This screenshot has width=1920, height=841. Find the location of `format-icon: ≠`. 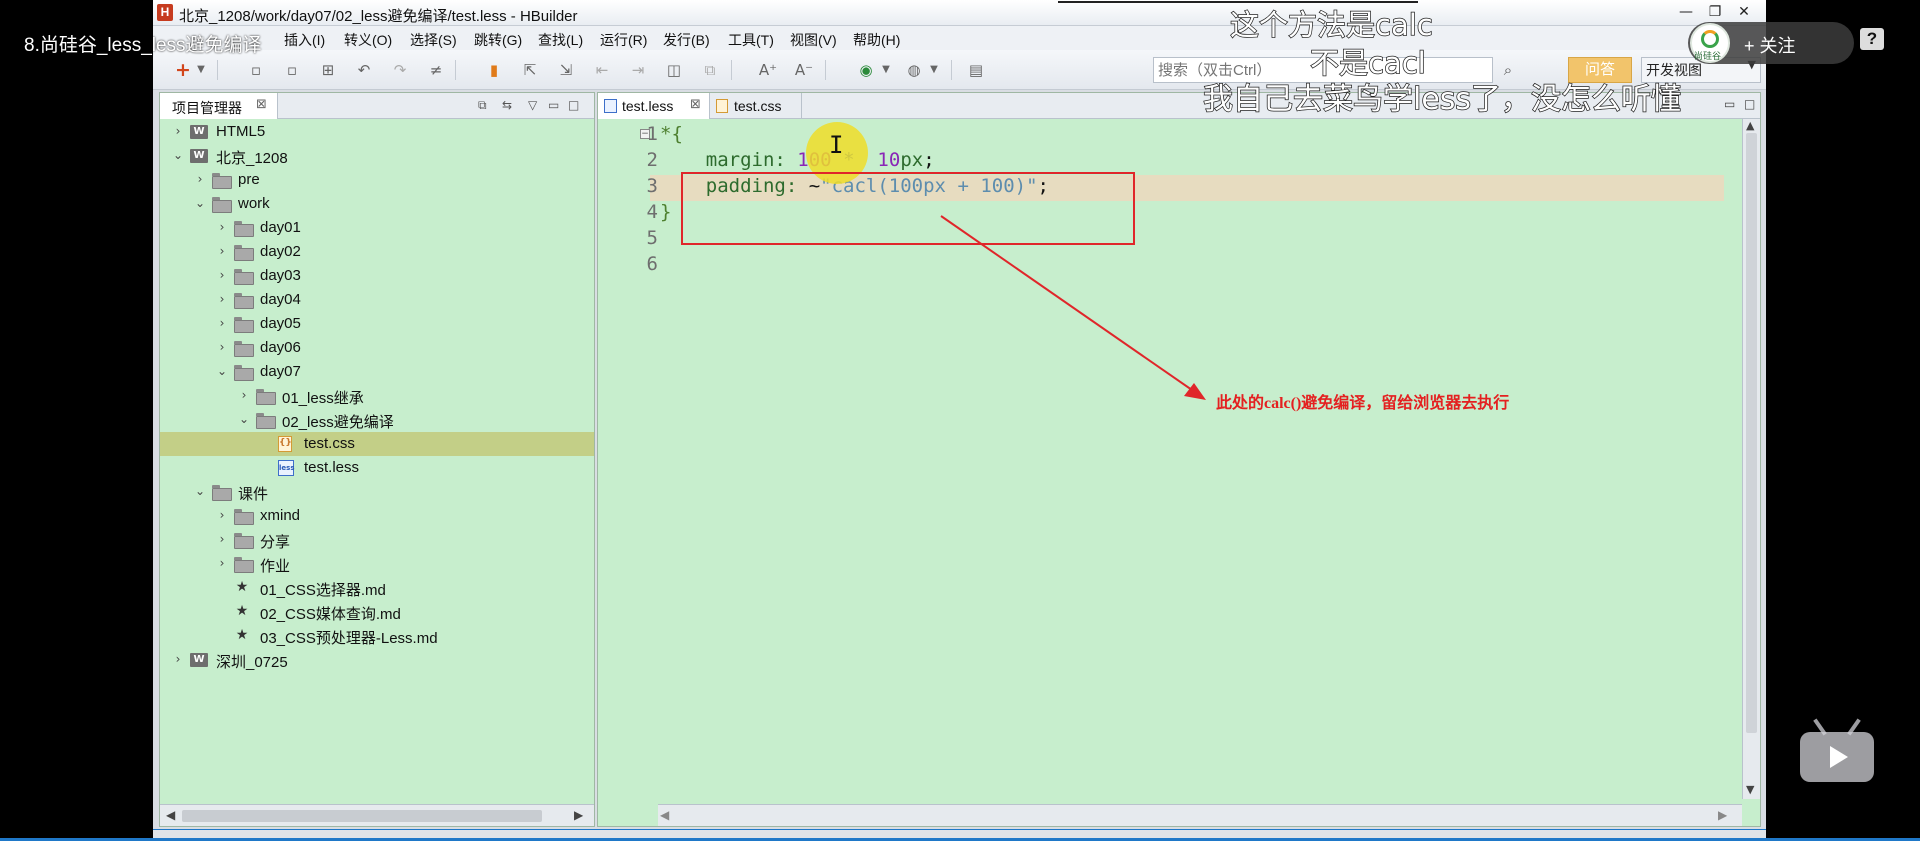

format-icon: ≠ is located at coordinates (436, 70).